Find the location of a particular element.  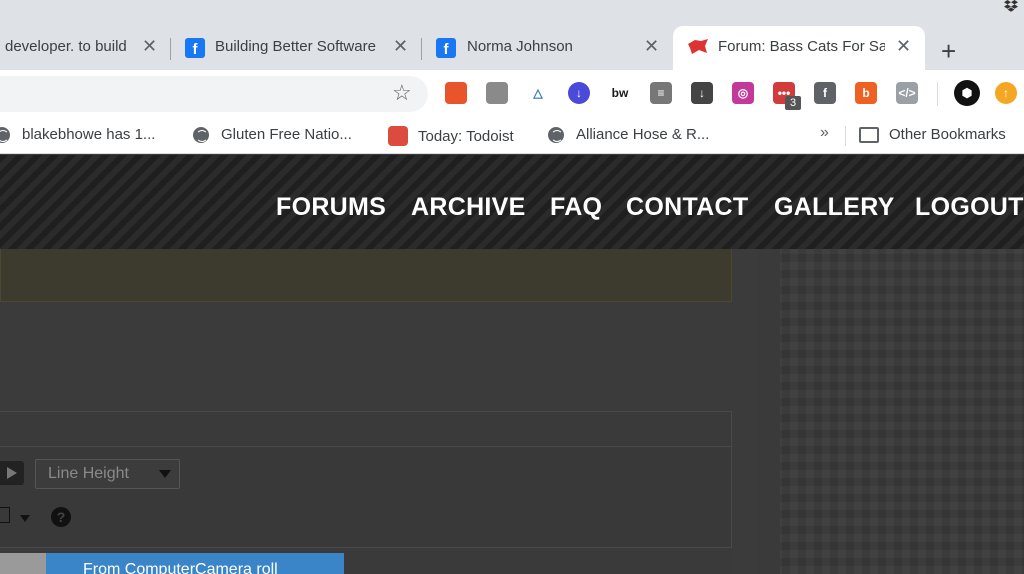

media-play-icon is located at coordinates (12, 473).